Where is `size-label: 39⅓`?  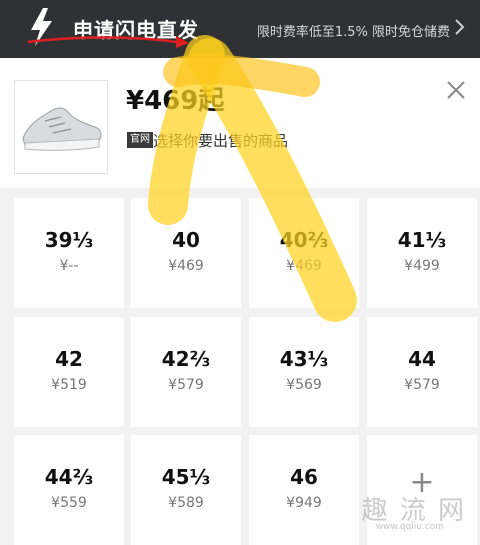 size-label: 39⅓ is located at coordinates (69, 240).